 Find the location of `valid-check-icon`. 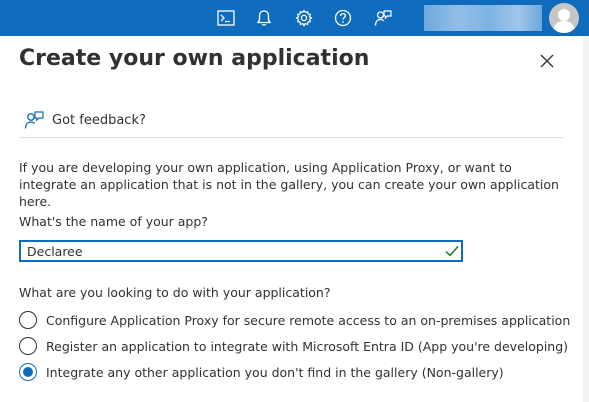

valid-check-icon is located at coordinates (452, 251).